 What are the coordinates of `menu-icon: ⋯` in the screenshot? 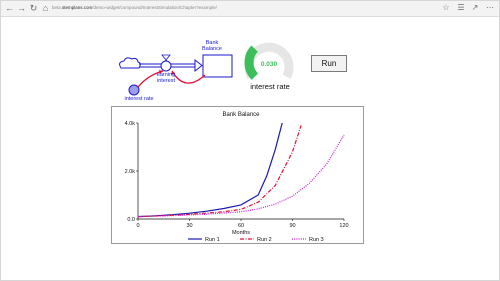 It's located at (490, 8).